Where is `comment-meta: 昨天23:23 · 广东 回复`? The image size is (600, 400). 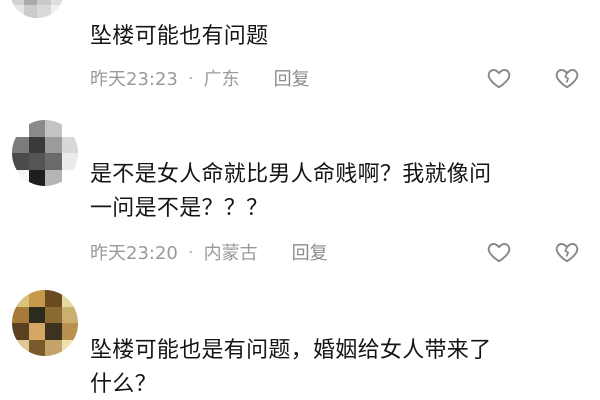 comment-meta: 昨天23:23 · 广东 回复 is located at coordinates (200, 78).